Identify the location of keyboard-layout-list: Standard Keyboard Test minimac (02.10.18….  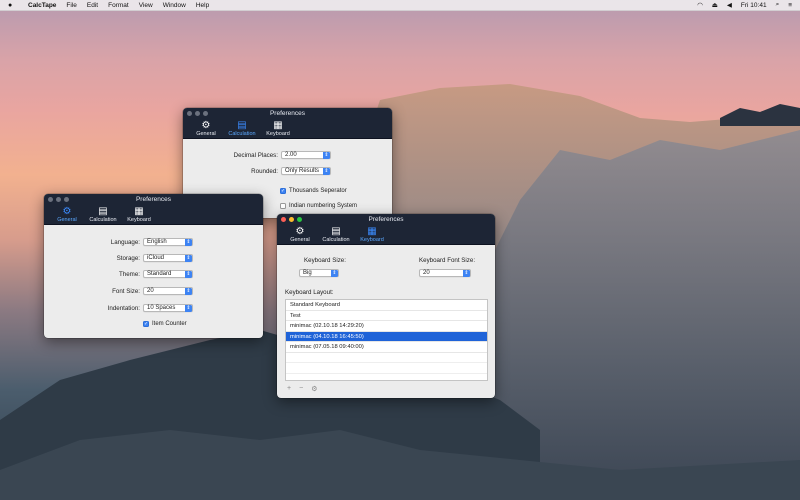
(386, 340).